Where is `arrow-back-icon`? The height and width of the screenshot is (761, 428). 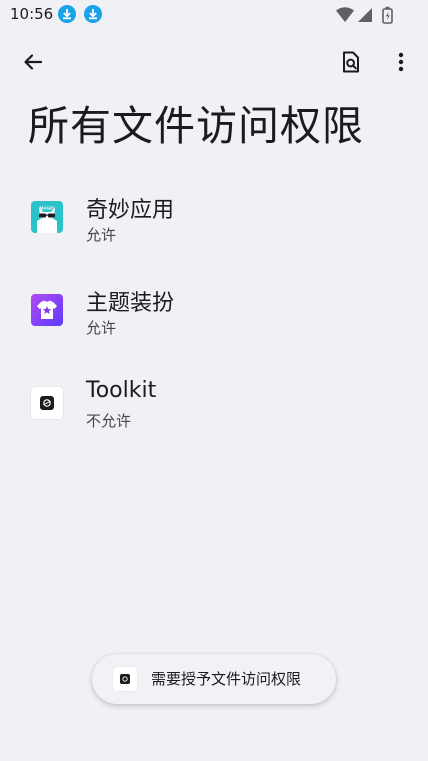 arrow-back-icon is located at coordinates (33, 62).